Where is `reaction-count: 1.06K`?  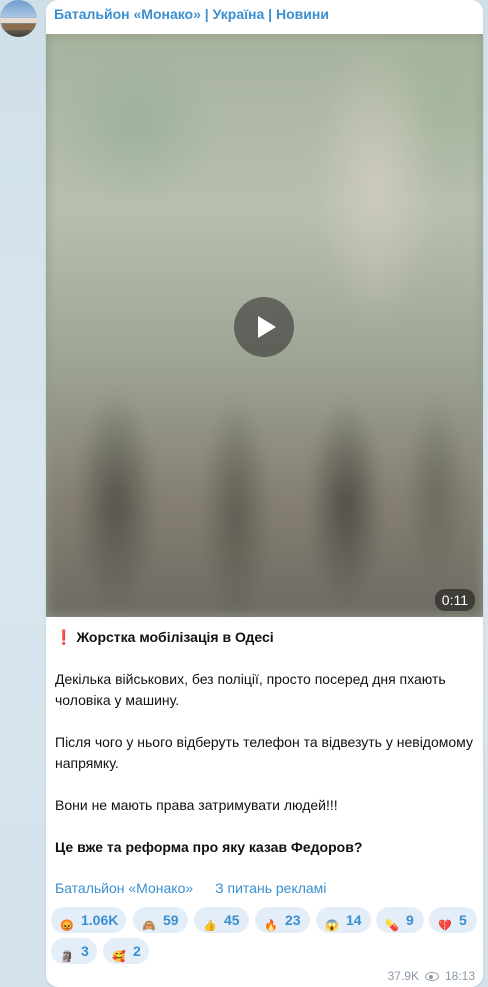 reaction-count: 1.06K is located at coordinates (100, 920).